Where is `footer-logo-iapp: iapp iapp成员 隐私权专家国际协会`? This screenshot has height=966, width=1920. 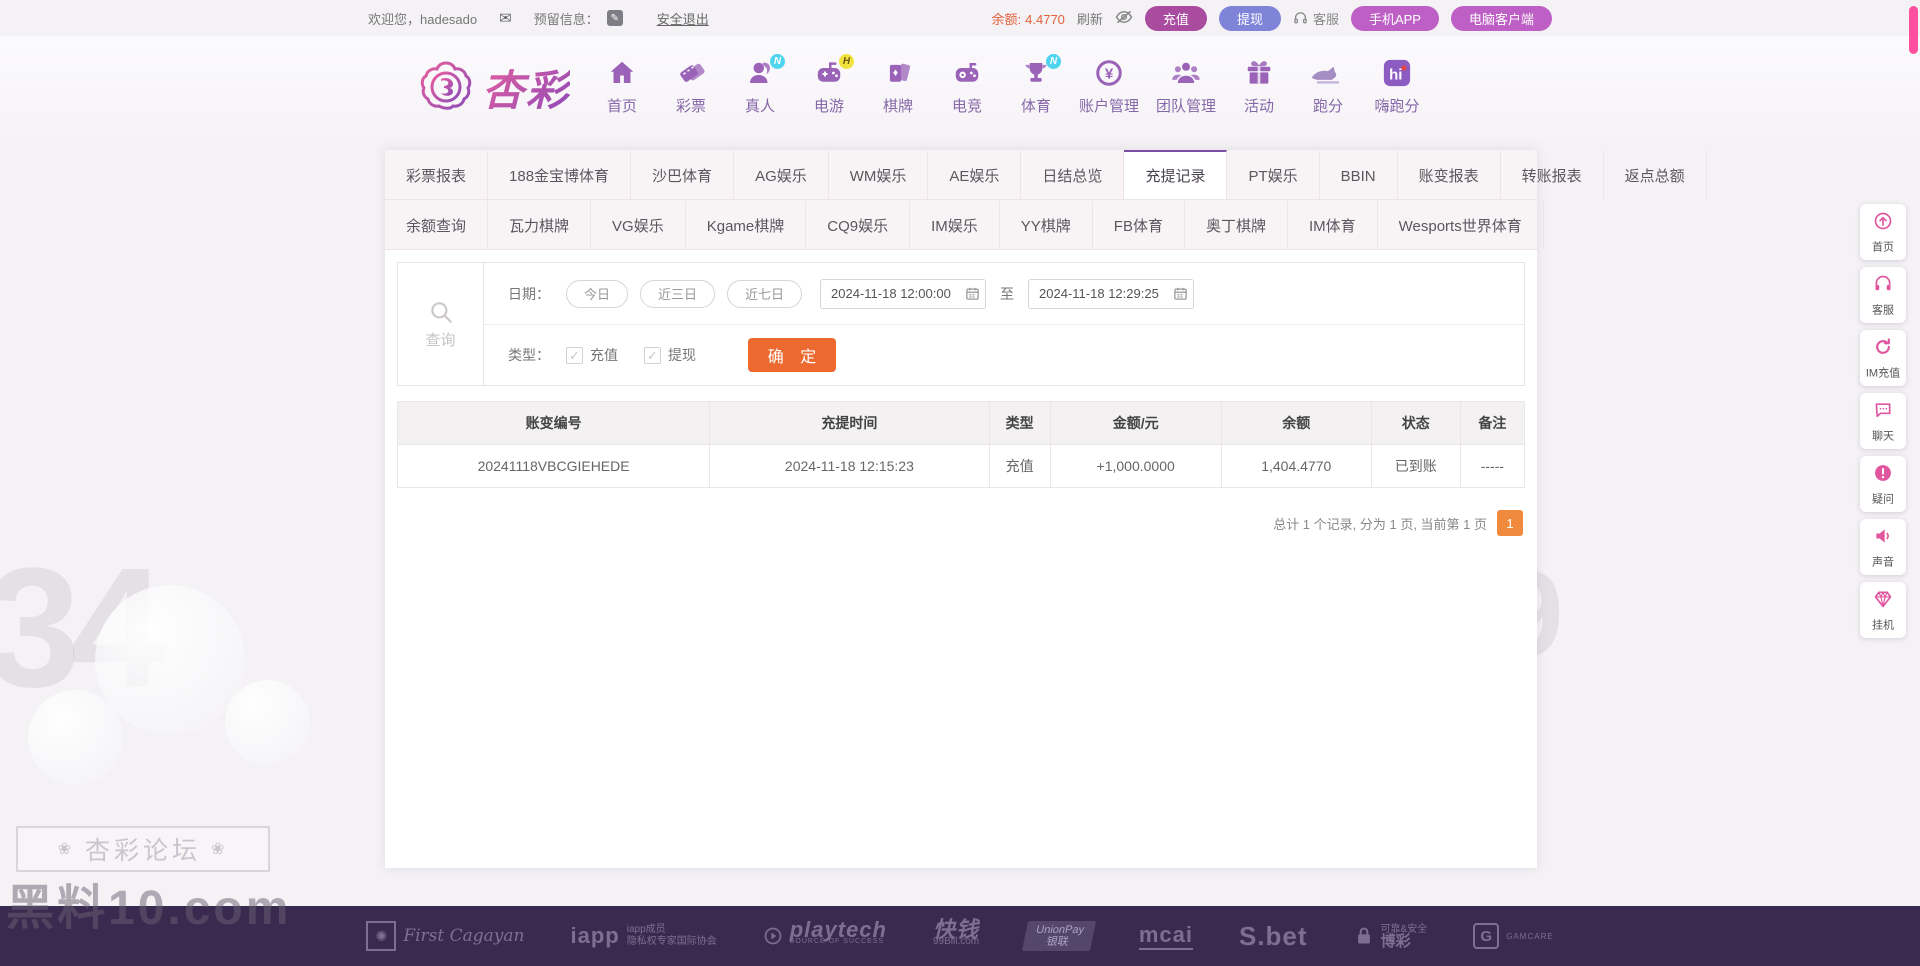 footer-logo-iapp: iapp iapp成员 隐私权专家国际协会 is located at coordinates (643, 935).